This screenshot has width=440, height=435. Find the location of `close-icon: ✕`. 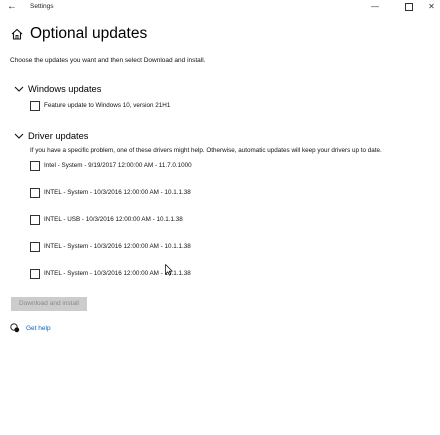

close-icon: ✕ is located at coordinates (431, 7).